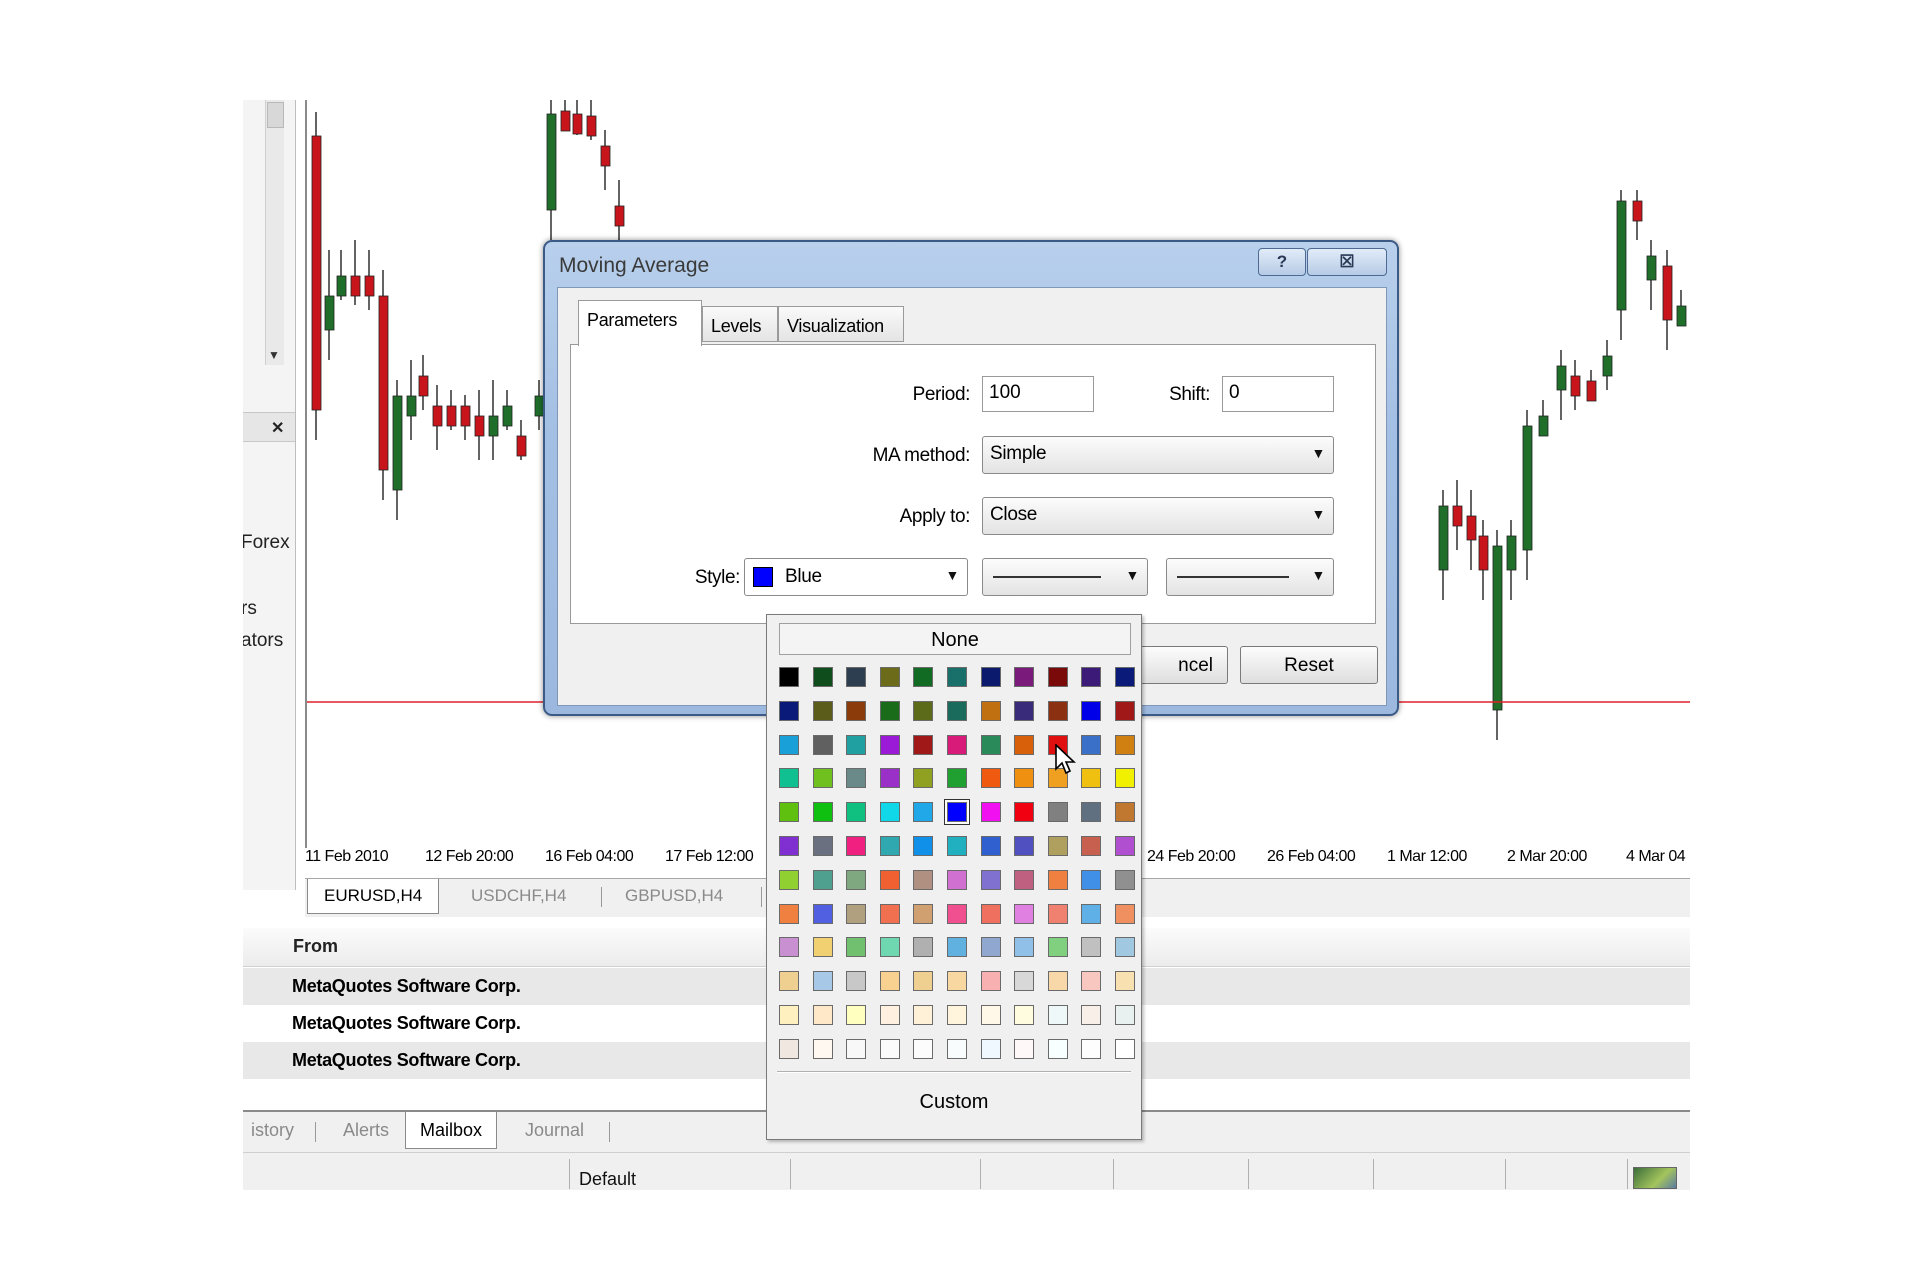  I want to click on shift-input: 0, so click(1278, 394).